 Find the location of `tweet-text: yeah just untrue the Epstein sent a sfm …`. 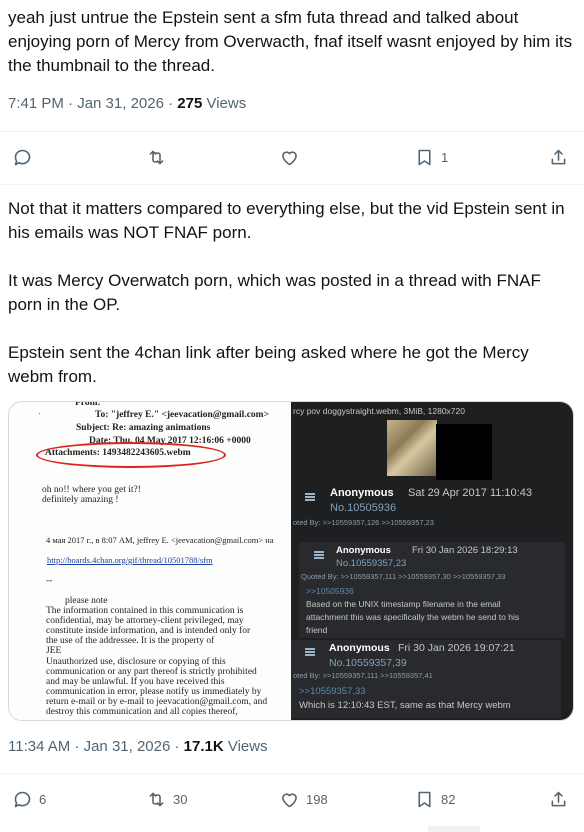

tweet-text: yeah just untrue the Epstein sent a sfm … is located at coordinates (290, 41).